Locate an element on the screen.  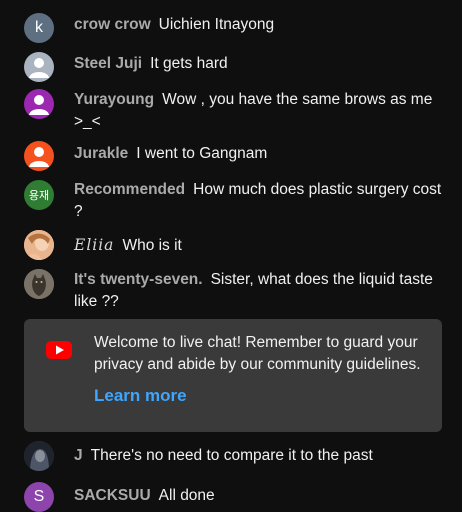
message-author: Jurakle is located at coordinates (101, 153).